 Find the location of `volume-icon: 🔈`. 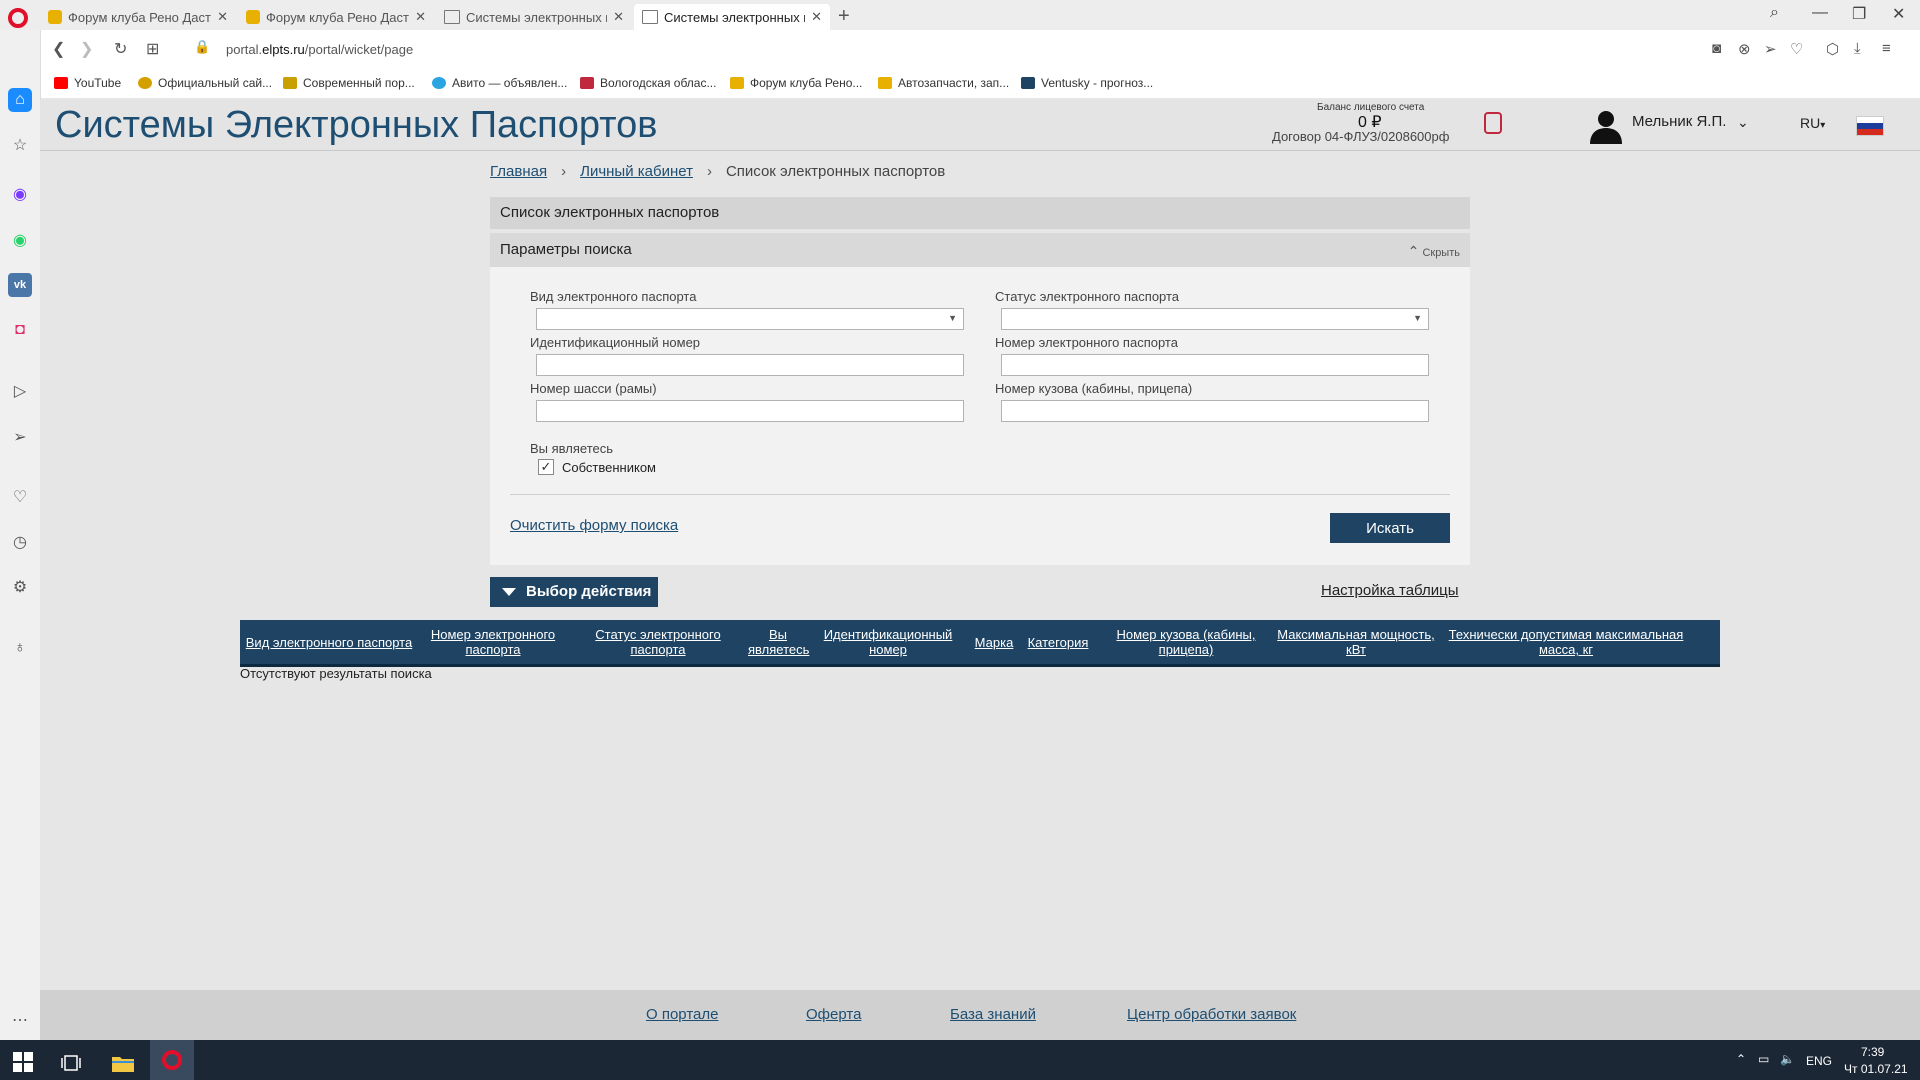

volume-icon: 🔈 is located at coordinates (1787, 1059).